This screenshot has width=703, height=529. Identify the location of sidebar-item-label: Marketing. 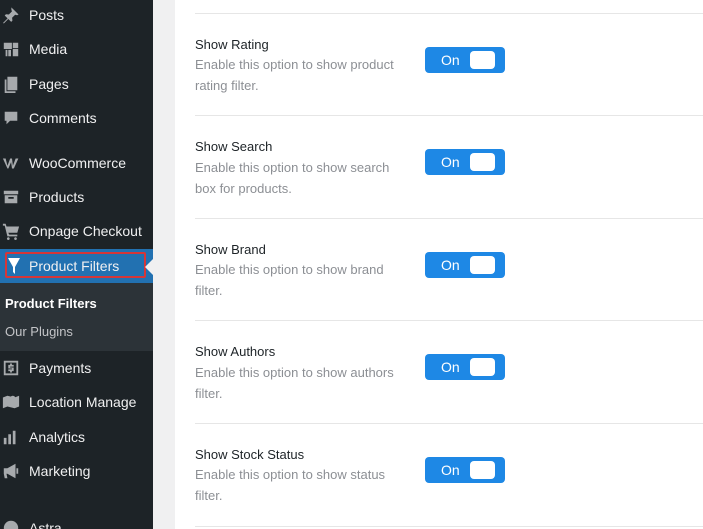
(60, 471).